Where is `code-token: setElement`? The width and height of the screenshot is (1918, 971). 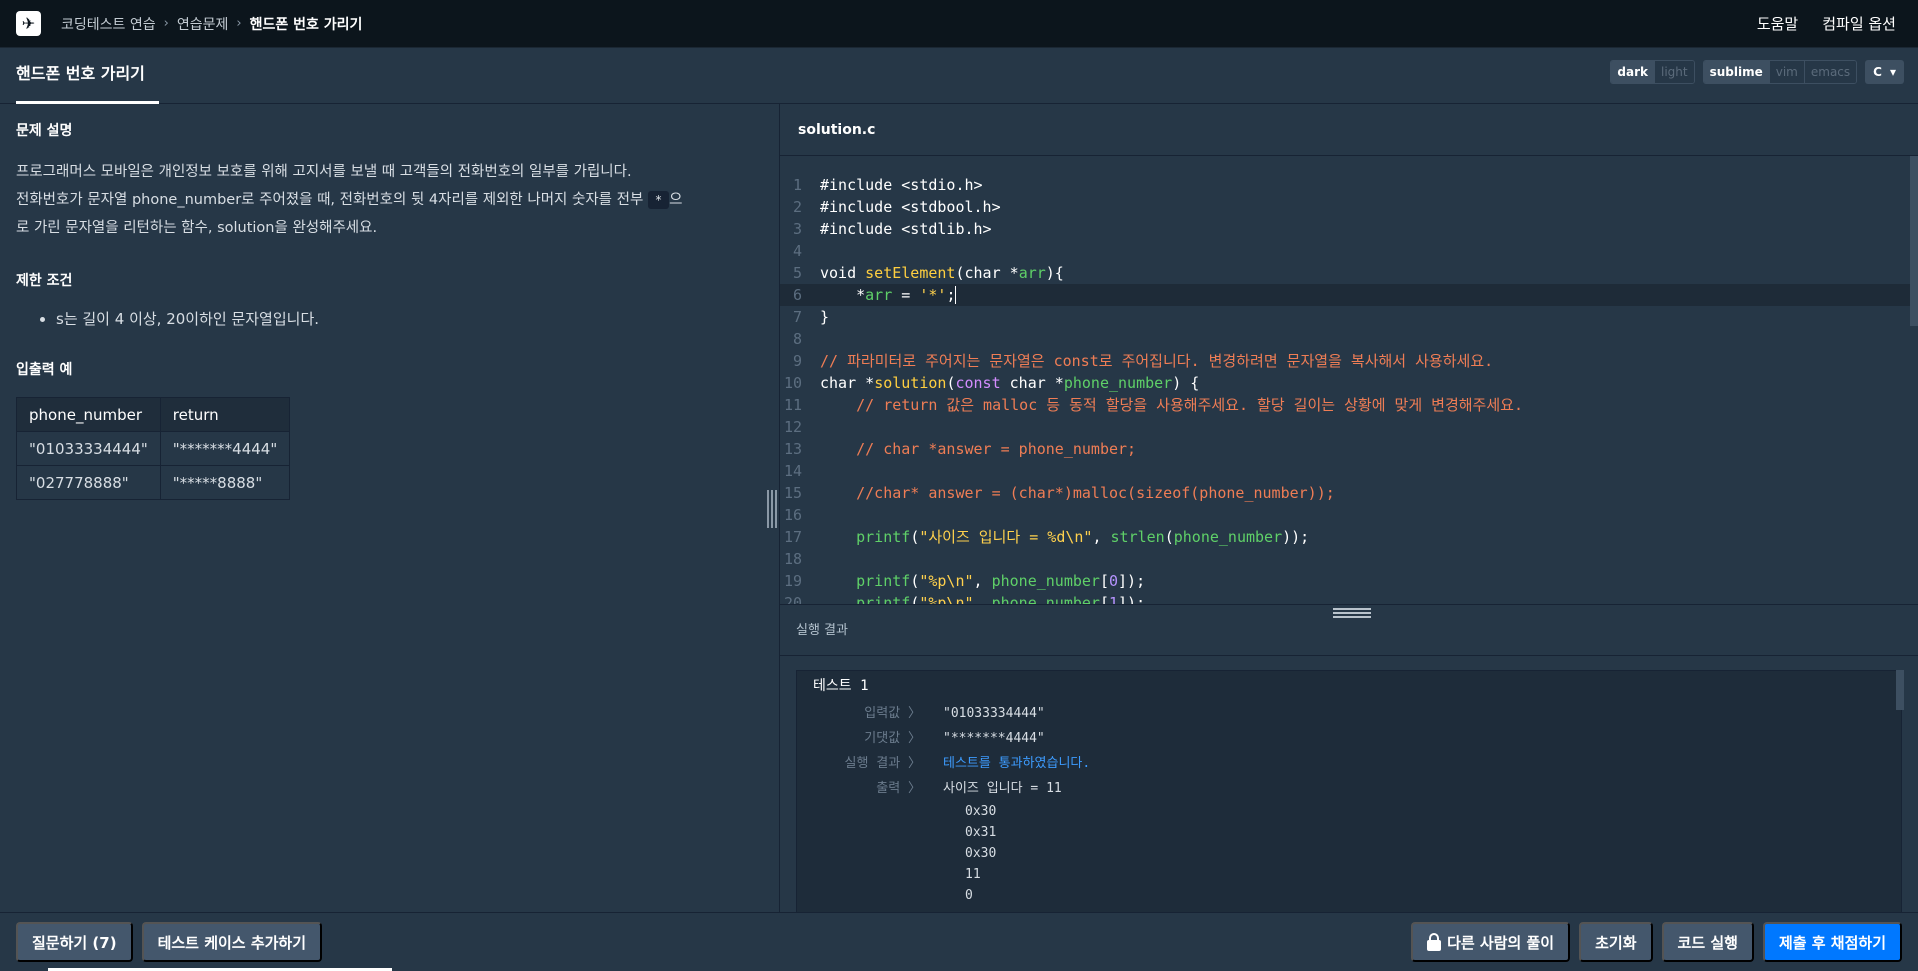
code-token: setElement is located at coordinates (910, 273).